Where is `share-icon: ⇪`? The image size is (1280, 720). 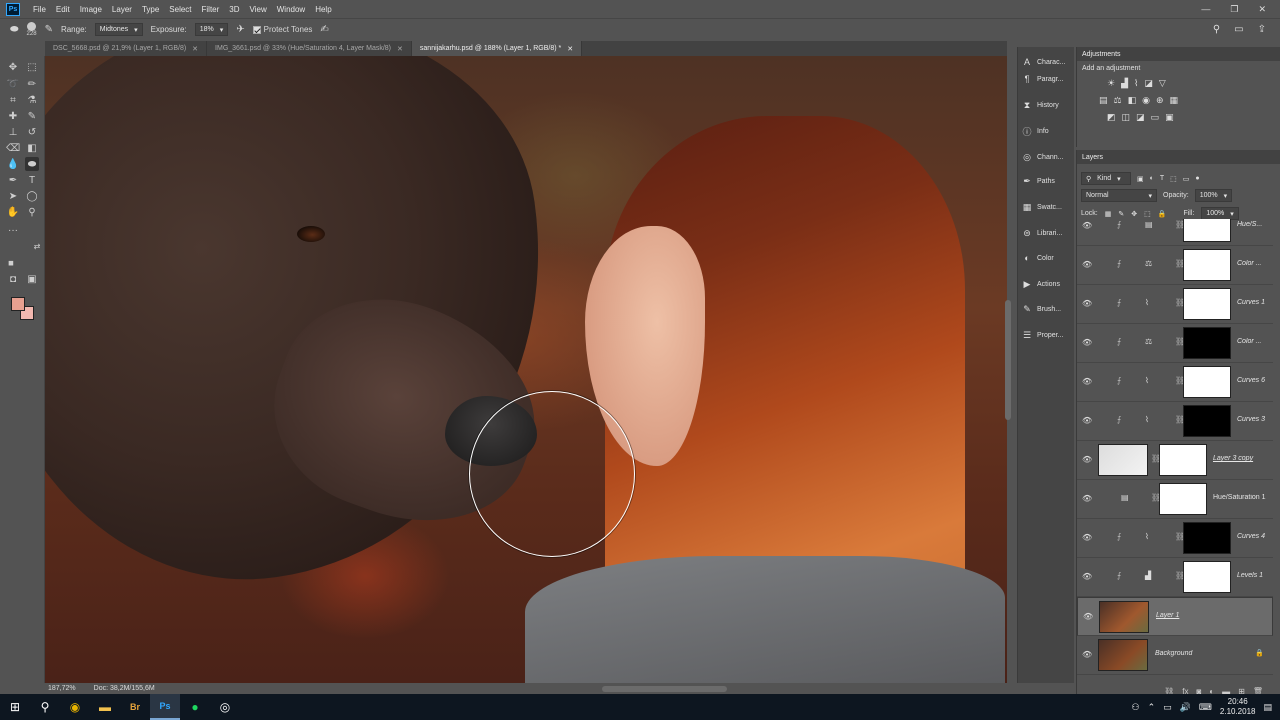
share-icon: ⇪ is located at coordinates (1262, 29).